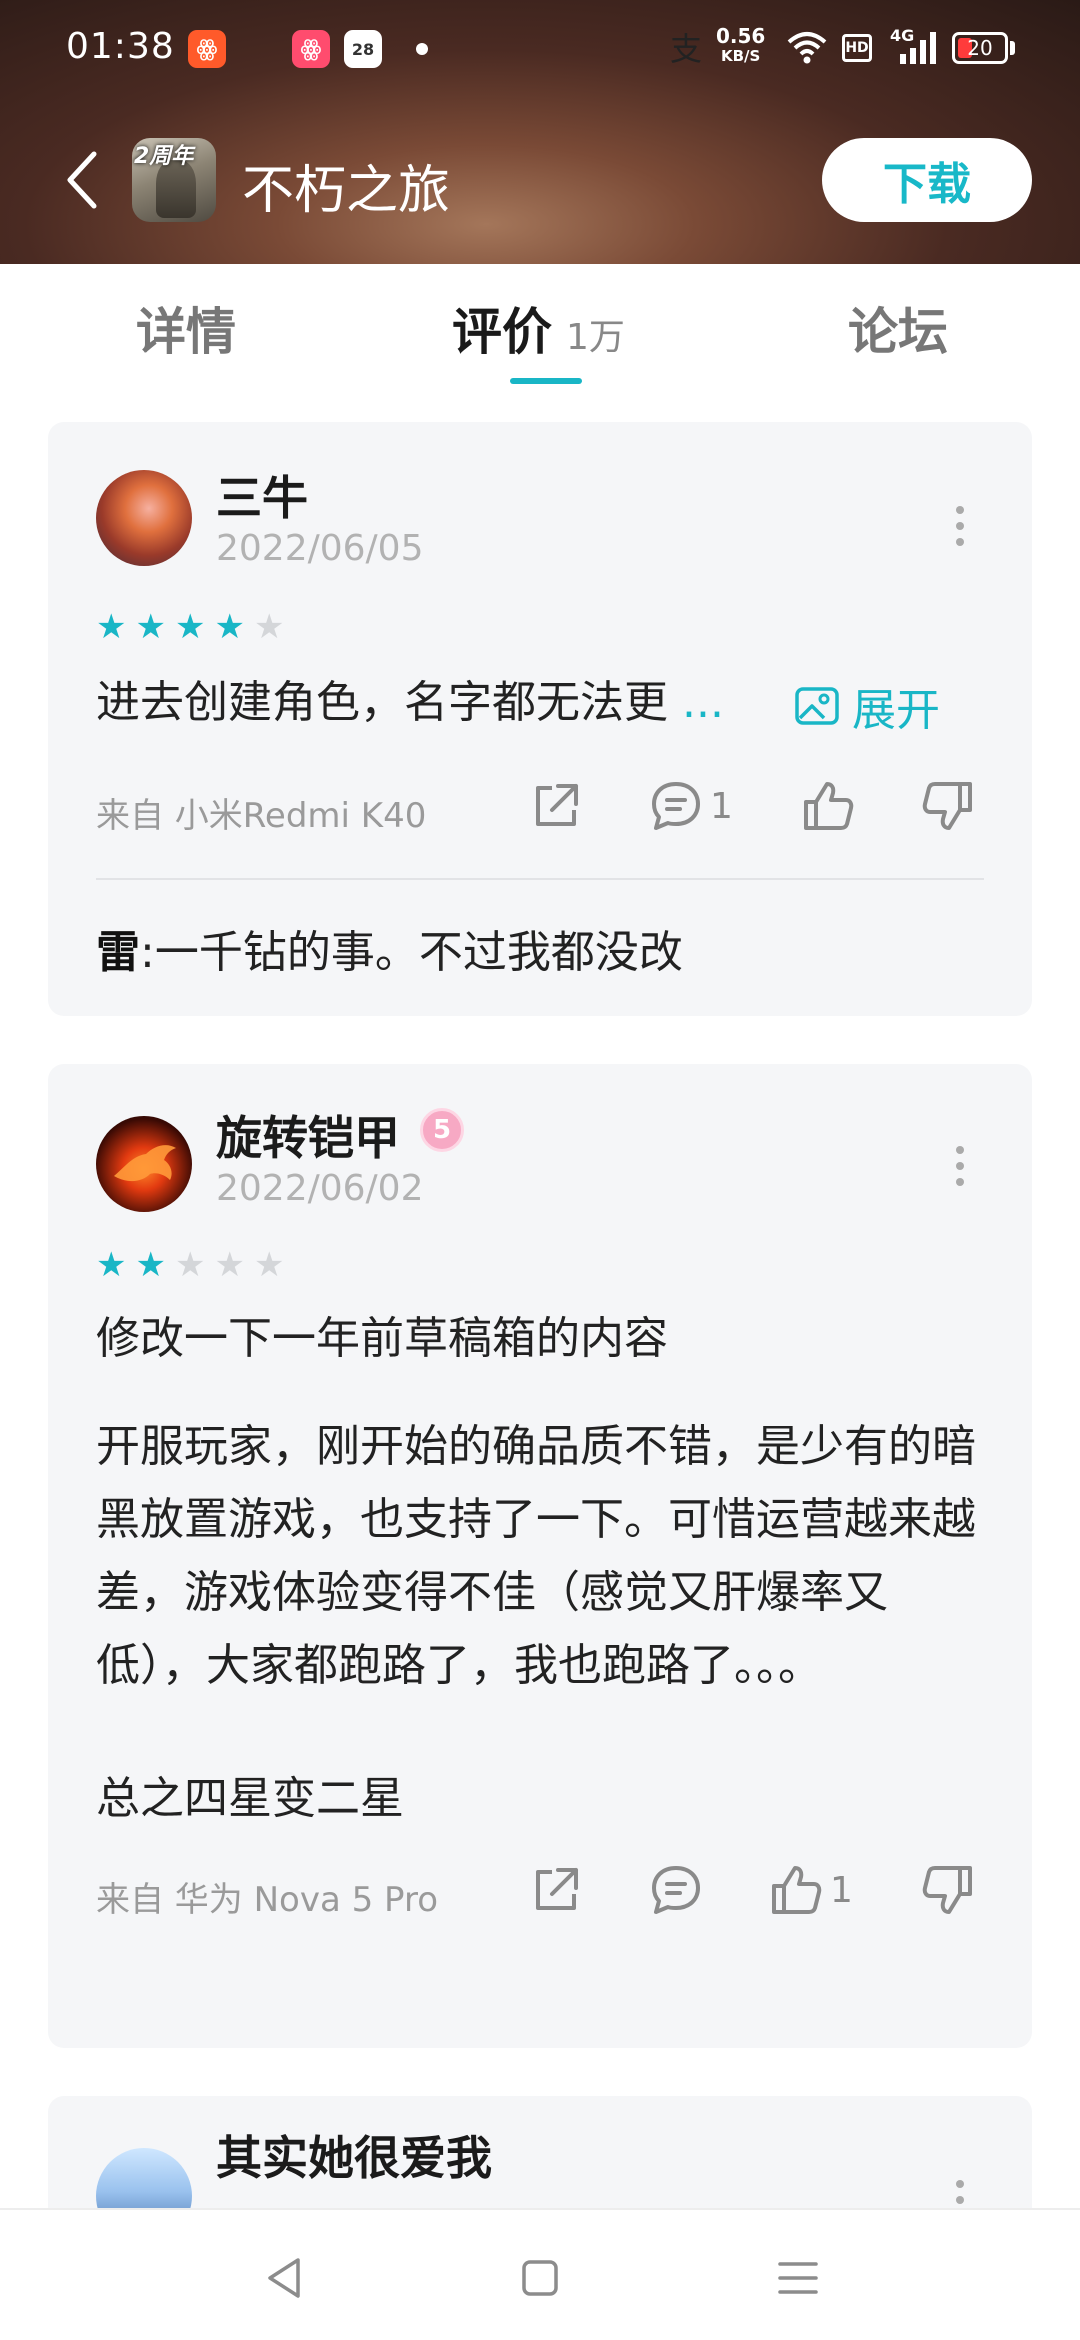 The width and height of the screenshot is (1080, 2340). I want to click on comment-button: 1, so click(690, 806).